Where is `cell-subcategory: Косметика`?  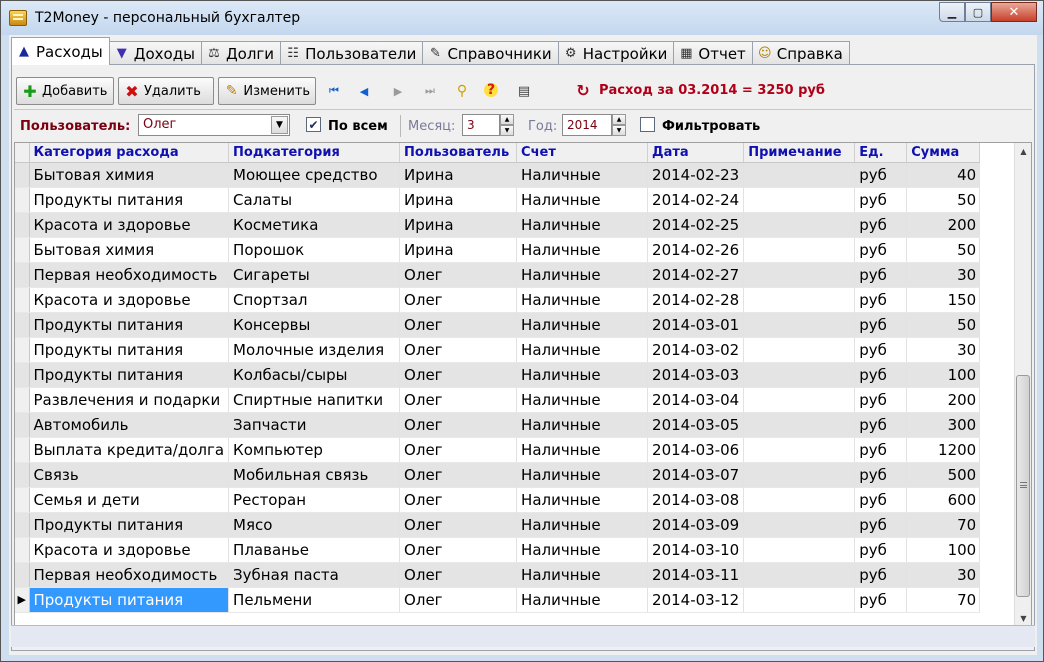
cell-subcategory: Косметика is located at coordinates (314, 225).